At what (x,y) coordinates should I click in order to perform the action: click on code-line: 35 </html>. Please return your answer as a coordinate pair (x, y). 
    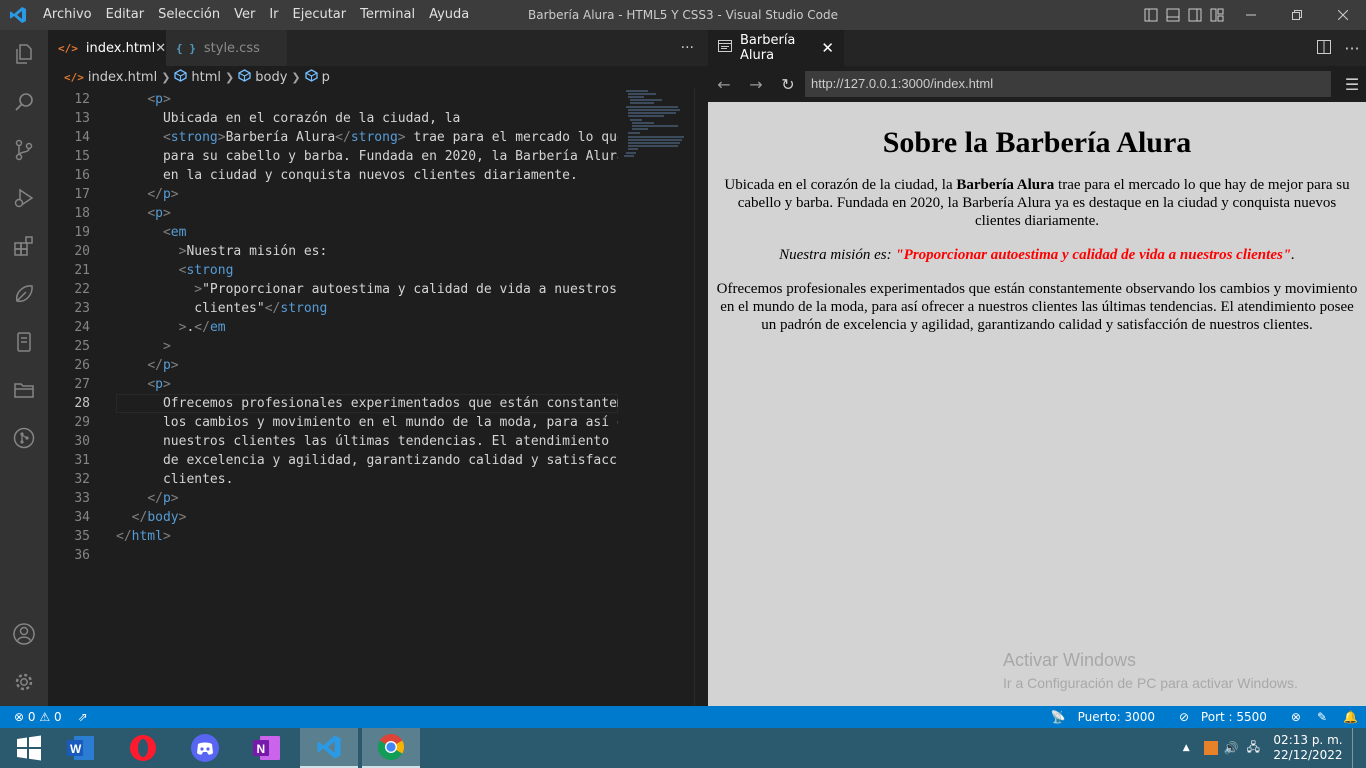
    Looking at the image, I should click on (333, 536).